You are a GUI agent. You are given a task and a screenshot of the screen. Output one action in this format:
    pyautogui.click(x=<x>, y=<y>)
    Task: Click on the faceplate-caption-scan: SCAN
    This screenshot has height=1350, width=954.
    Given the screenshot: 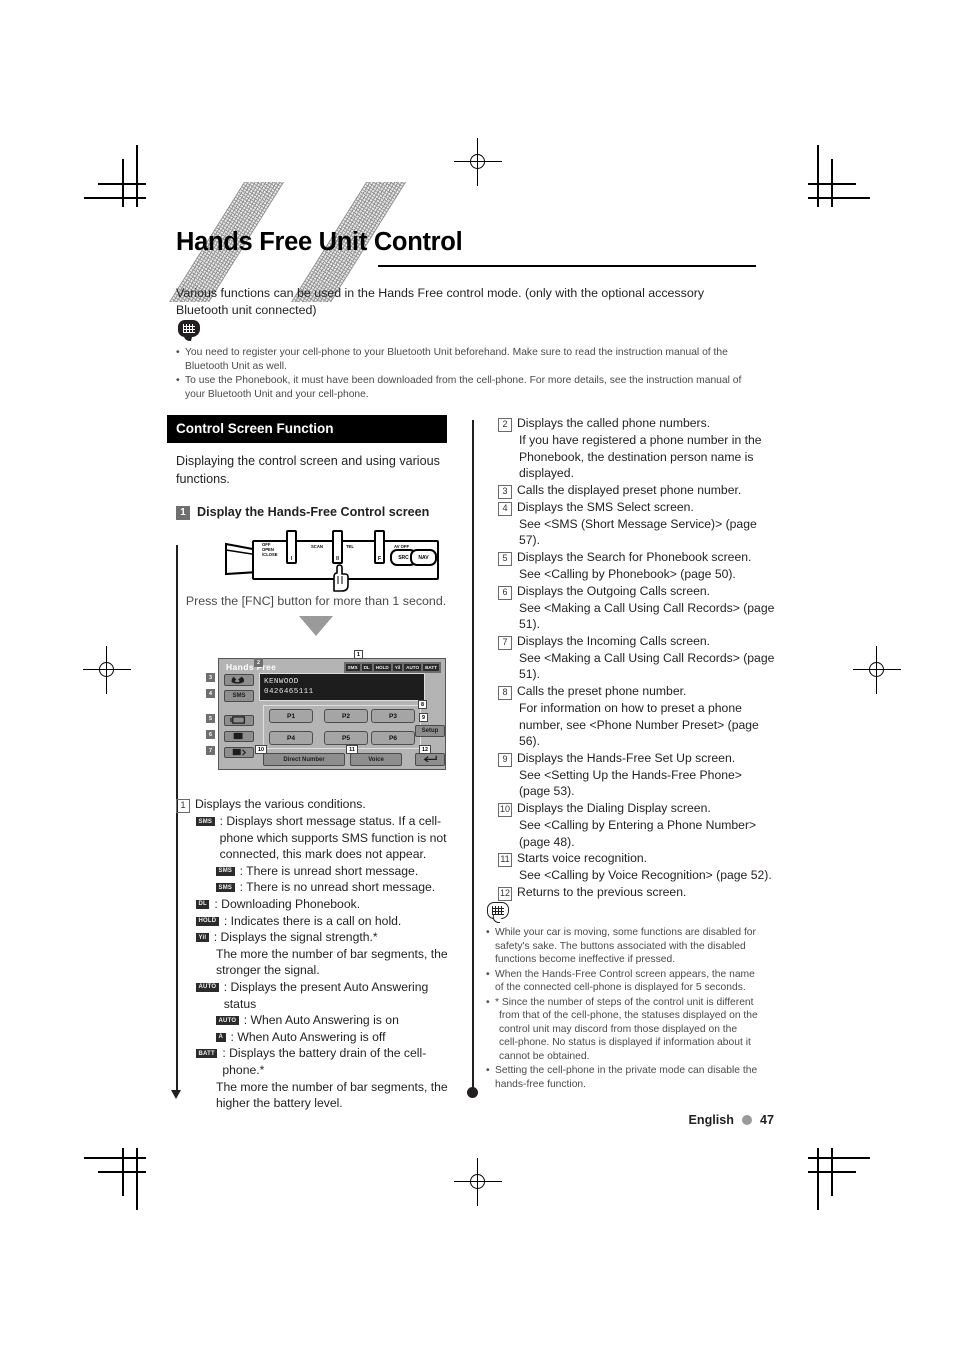 What is the action you would take?
    pyautogui.click(x=317, y=546)
    